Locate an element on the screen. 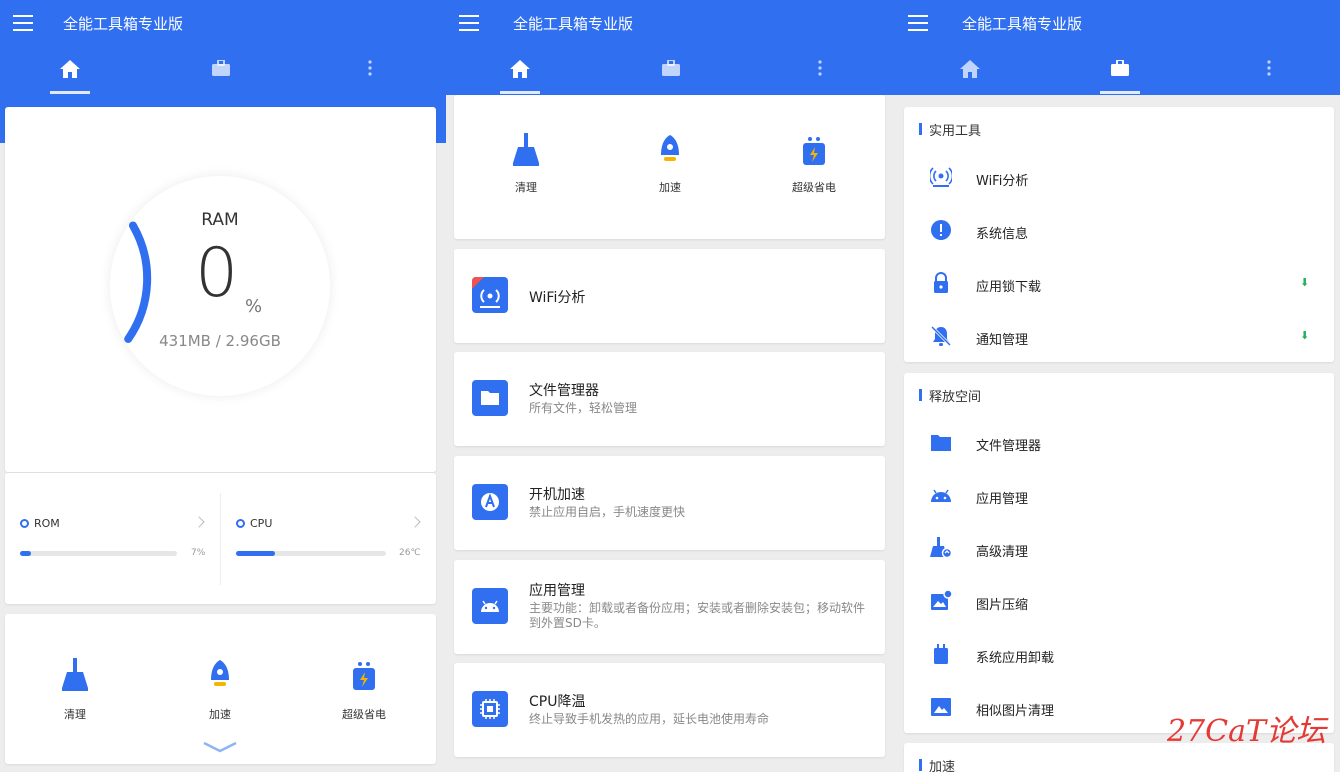 This screenshot has height=772, width=1340. tool-item-notification: 通知管理 ⬇ is located at coordinates (1119, 337).